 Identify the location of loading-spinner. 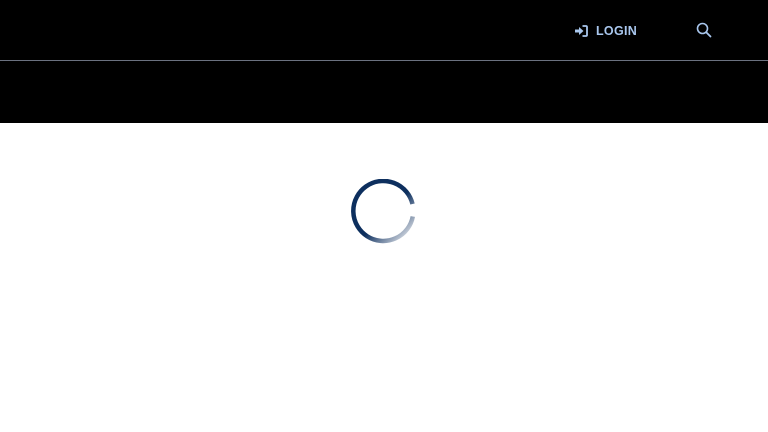
(384, 214).